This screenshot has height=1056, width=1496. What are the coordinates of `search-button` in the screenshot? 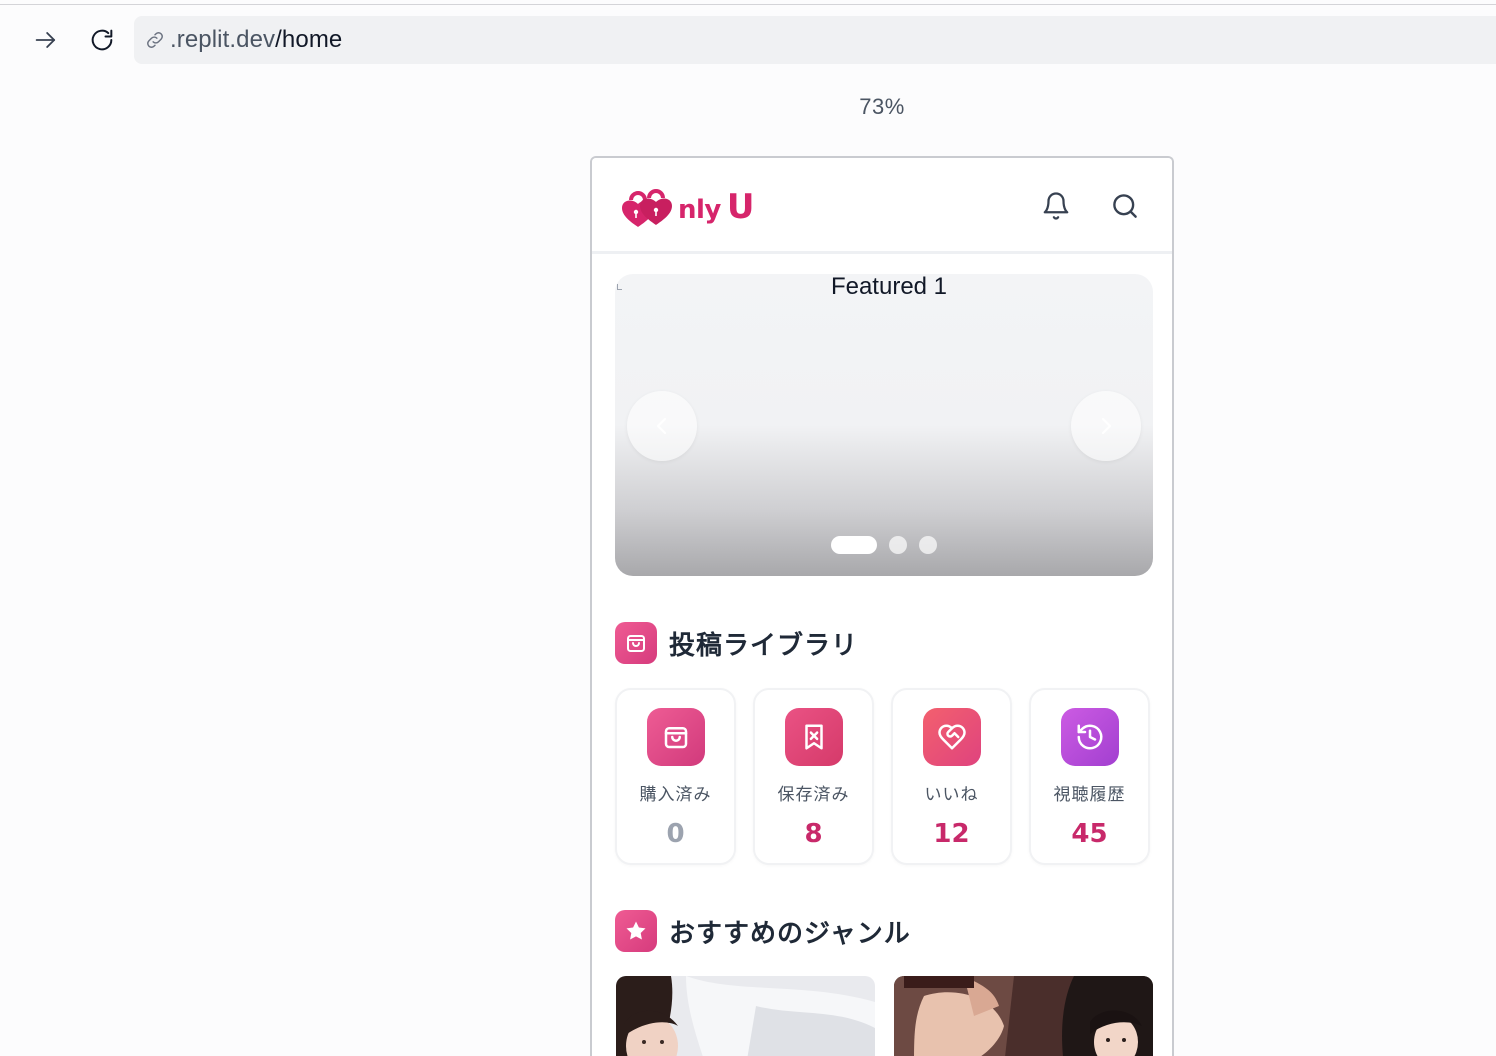 It's located at (1125, 206).